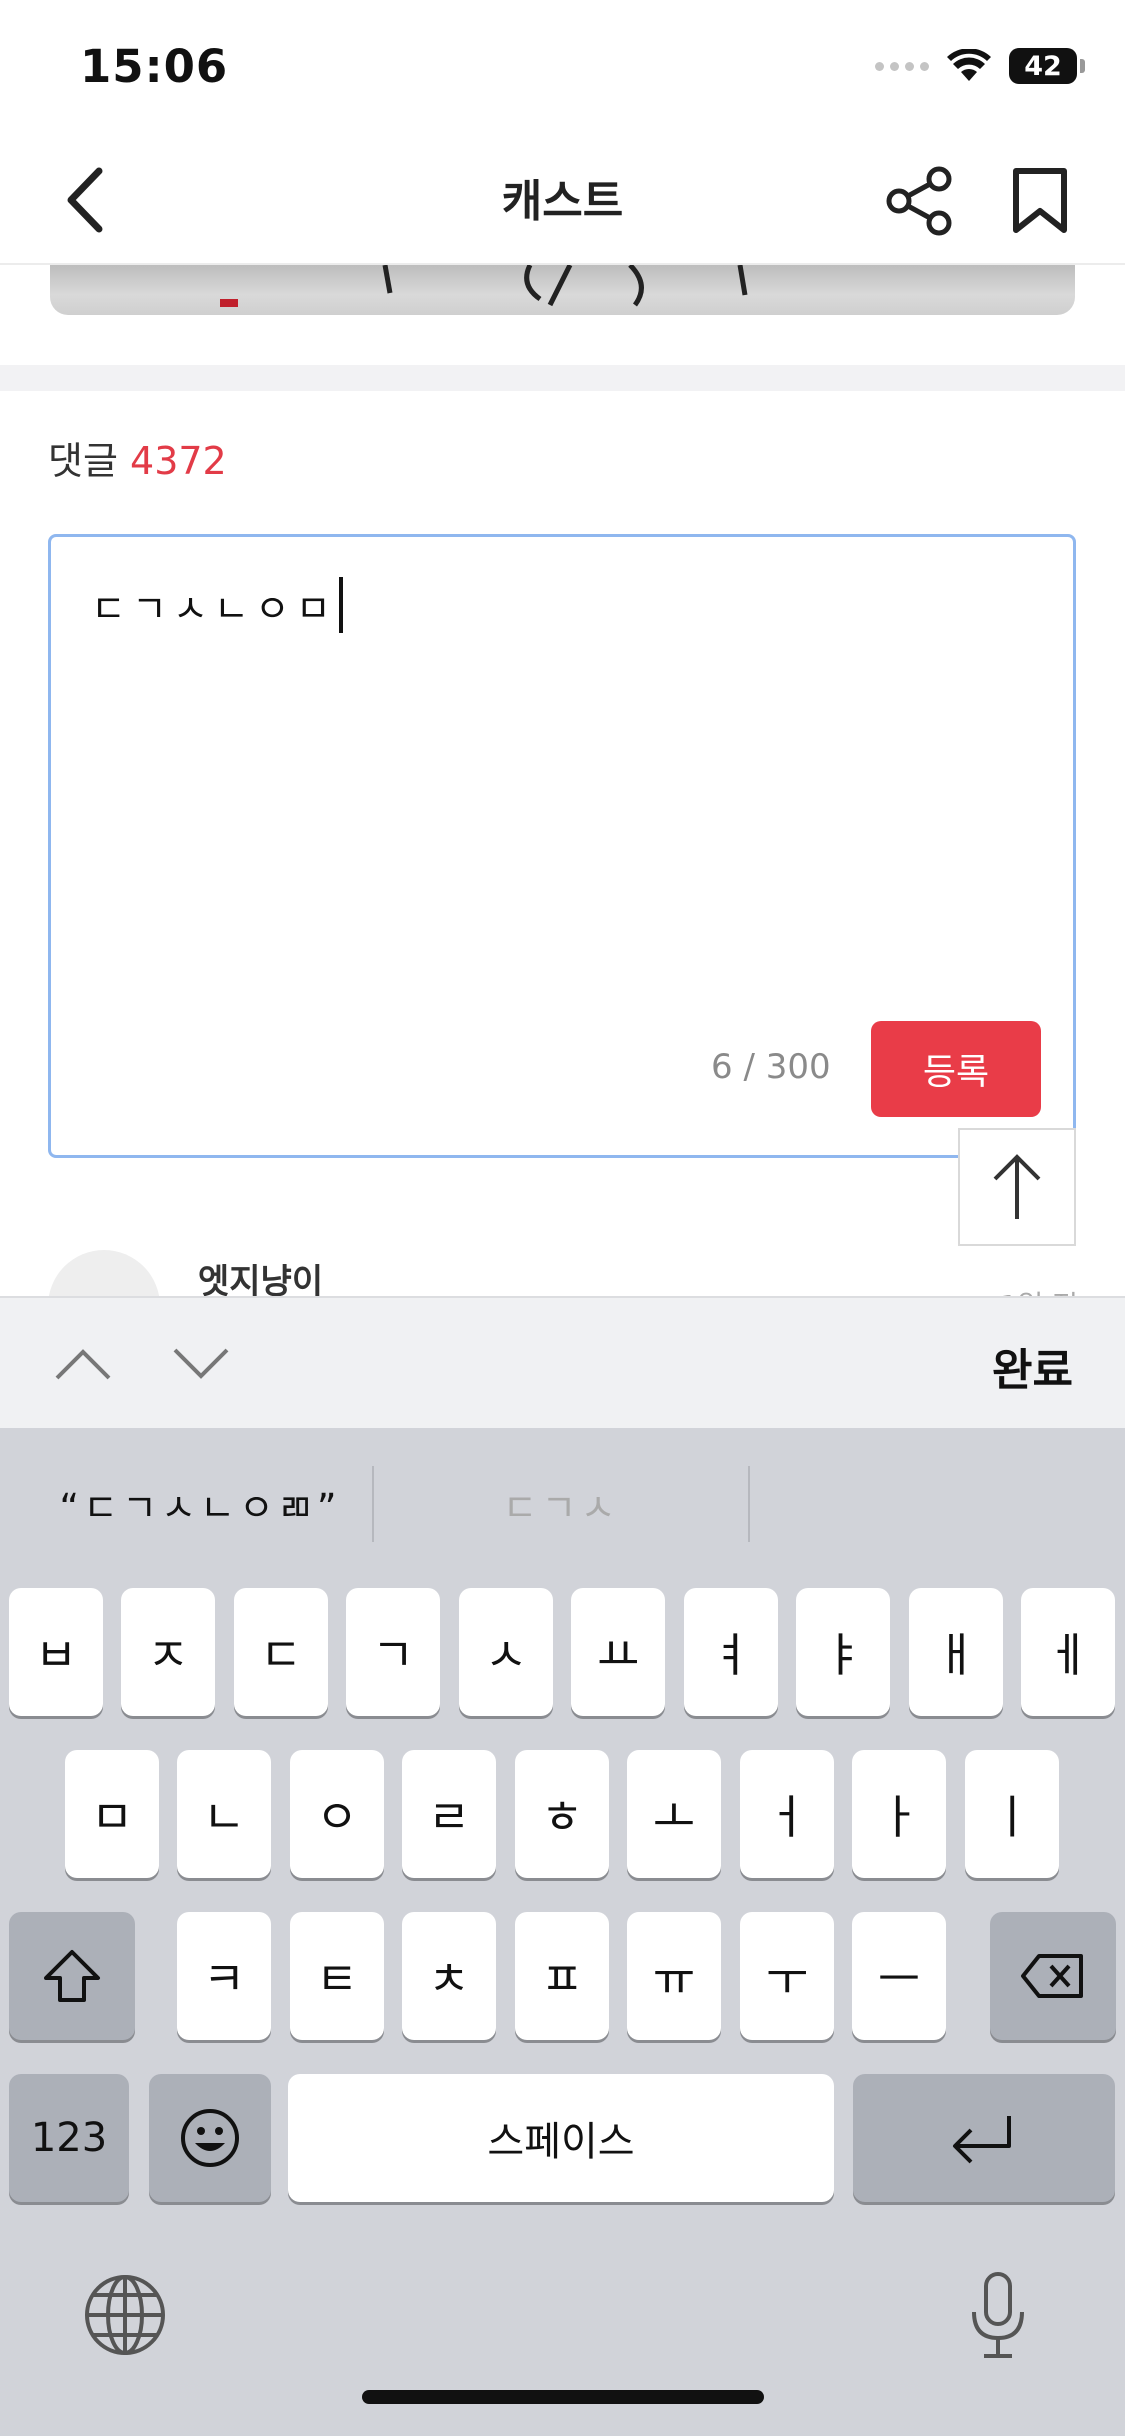 The height and width of the screenshot is (2436, 1125). I want to click on key-s: ㅅ, so click(506, 1652).